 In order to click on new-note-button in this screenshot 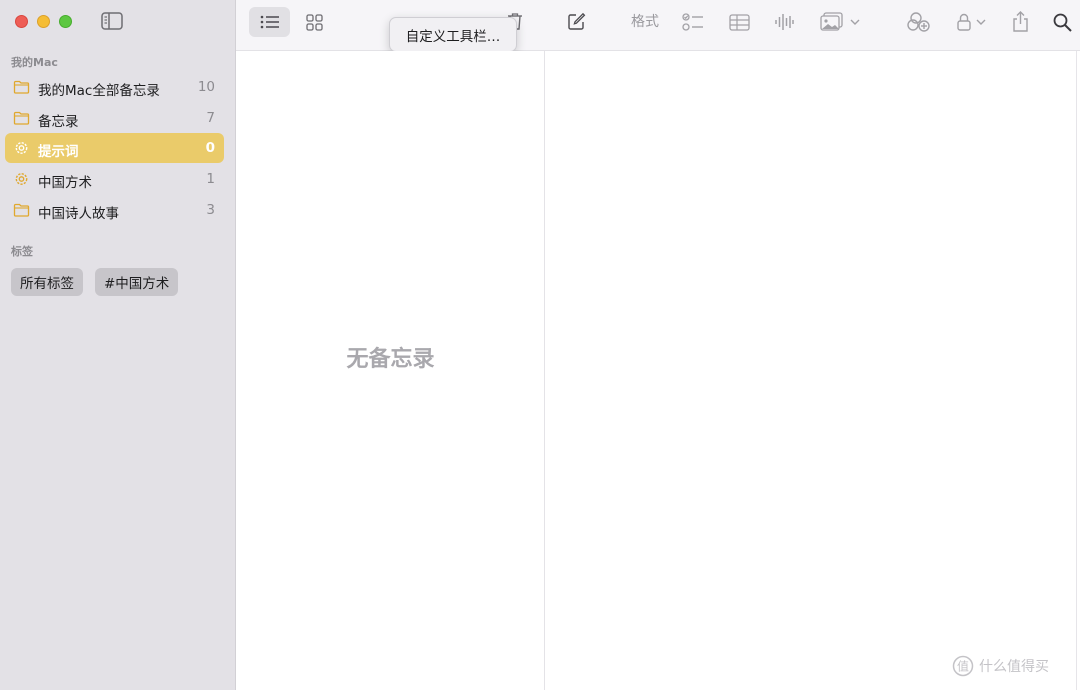, I will do `click(576, 21)`.